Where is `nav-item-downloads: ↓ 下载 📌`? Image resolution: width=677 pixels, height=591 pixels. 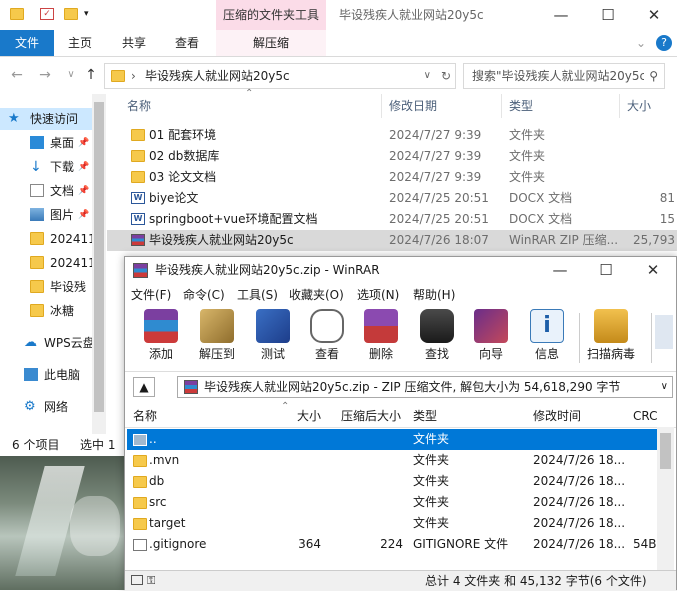 nav-item-downloads: ↓ 下载 📌 is located at coordinates (46, 167).